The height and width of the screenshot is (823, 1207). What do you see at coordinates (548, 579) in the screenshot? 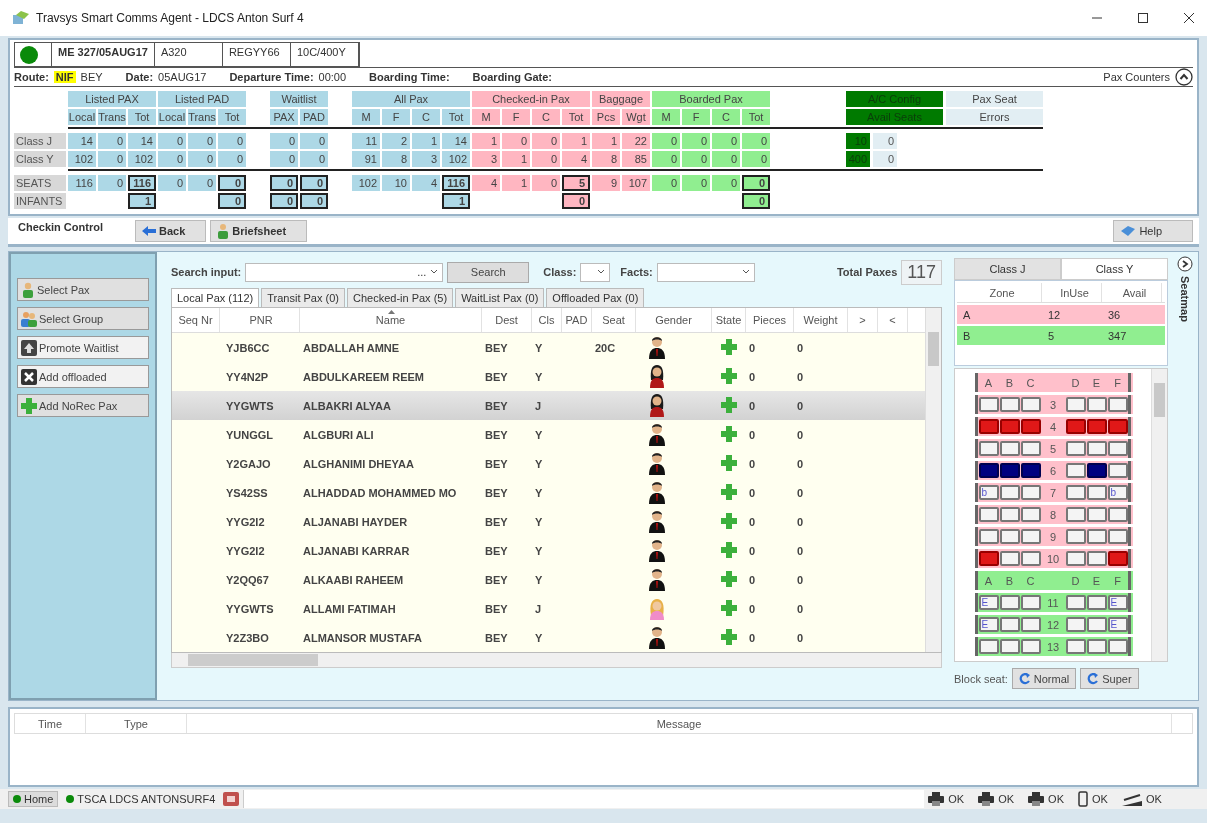
I see `passenger-row: Y2QQ67 ALKAABI RAHEEM BEY Y 0 0` at bounding box center [548, 579].